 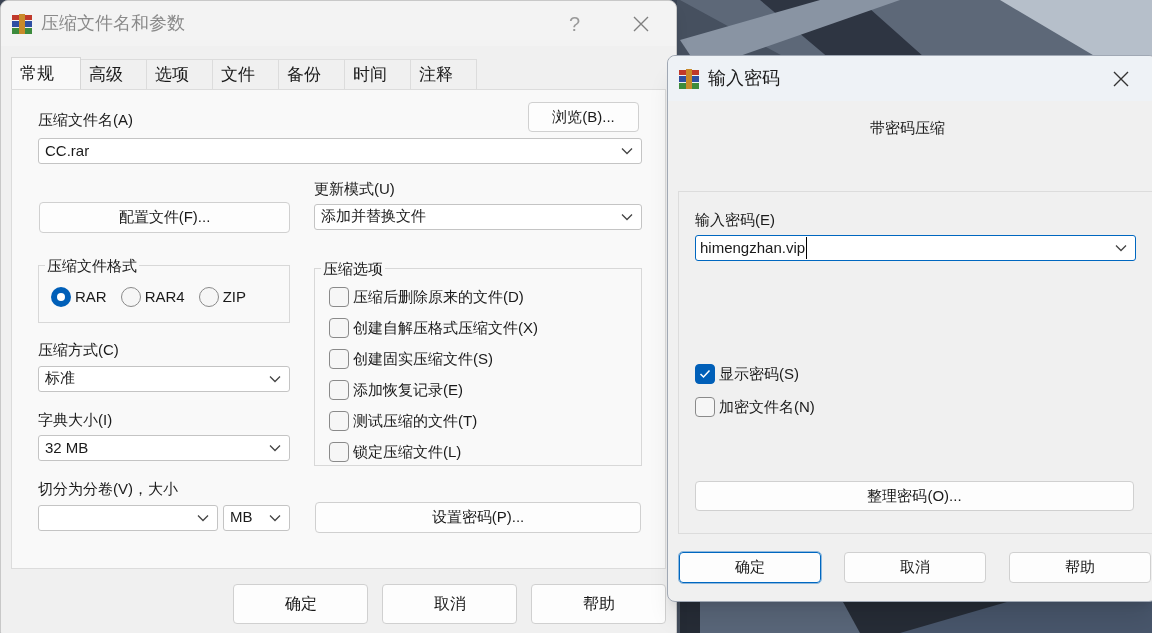 I want to click on dropdown-field: CC.rar, so click(x=340, y=151).